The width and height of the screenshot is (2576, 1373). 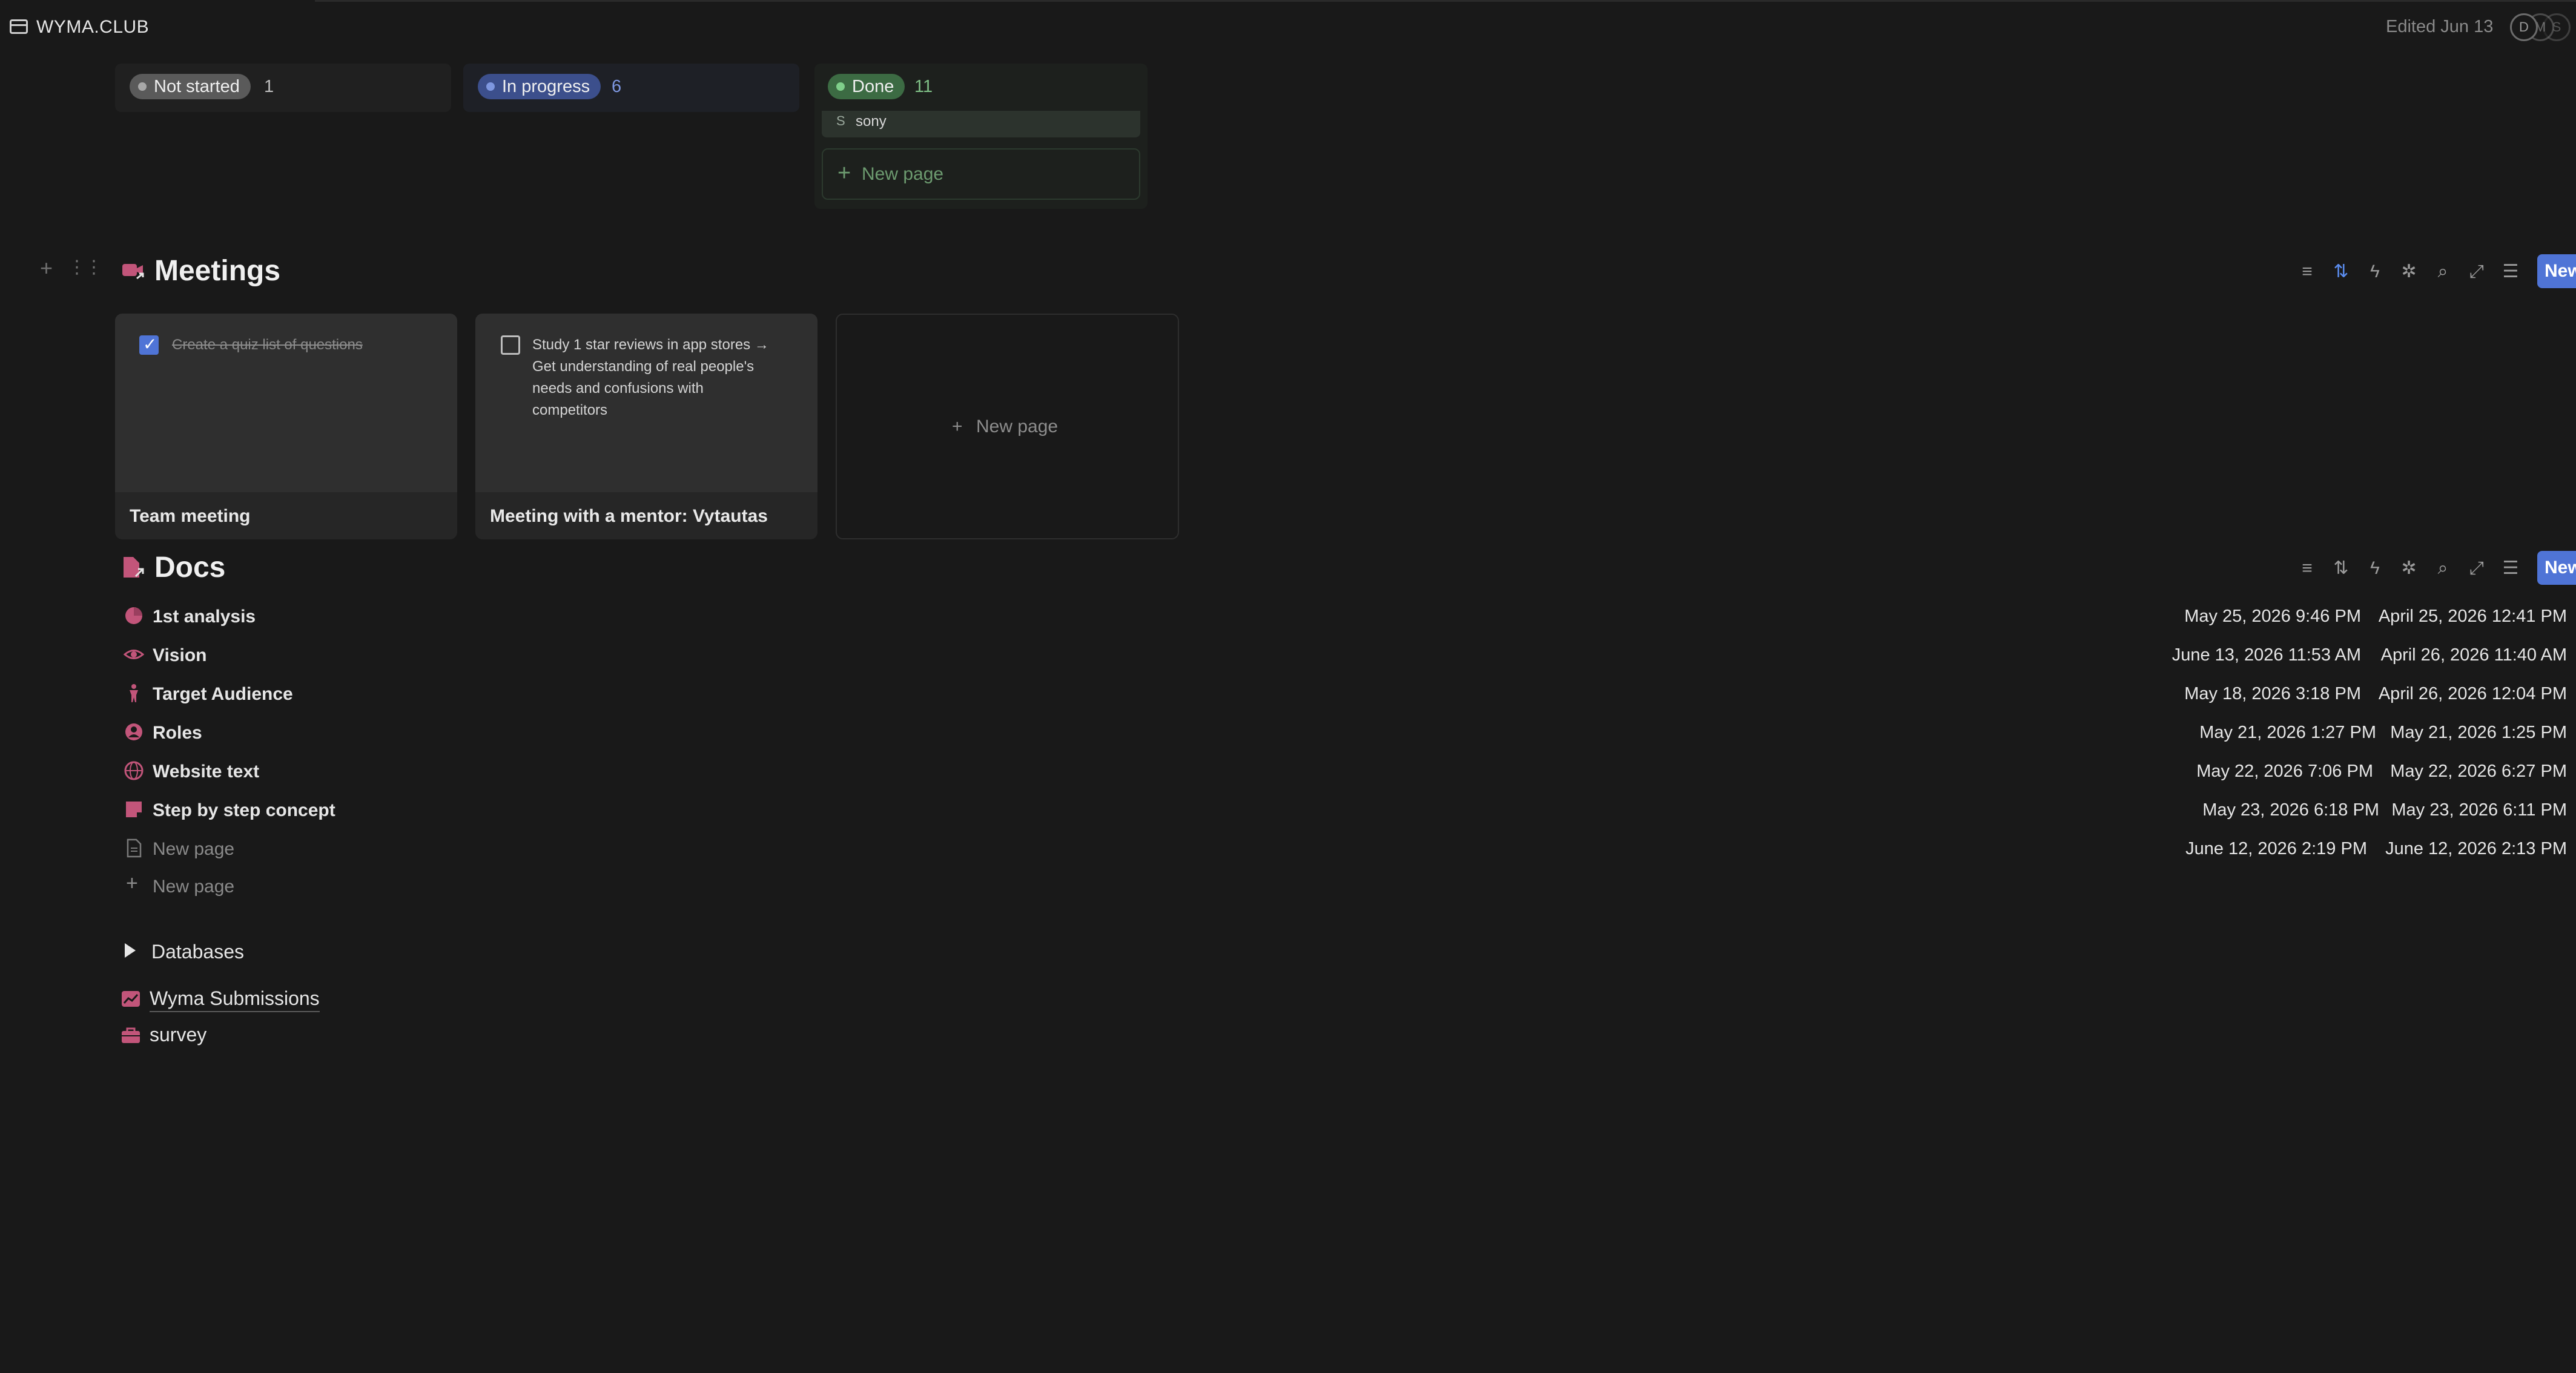 I want to click on meetings-toolbar: ≡ ⇅ ϟ ✲ ⌕ ⤢ ☰, so click(x=2435, y=272).